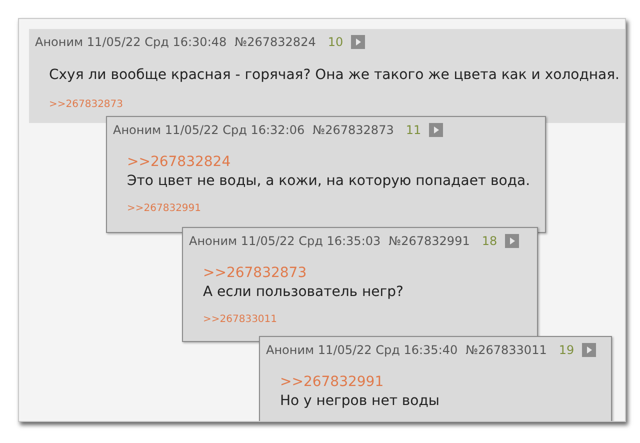 The image size is (640, 443). What do you see at coordinates (360, 401) in the screenshot?
I see `post-text: Но у негров нет воды` at bounding box center [360, 401].